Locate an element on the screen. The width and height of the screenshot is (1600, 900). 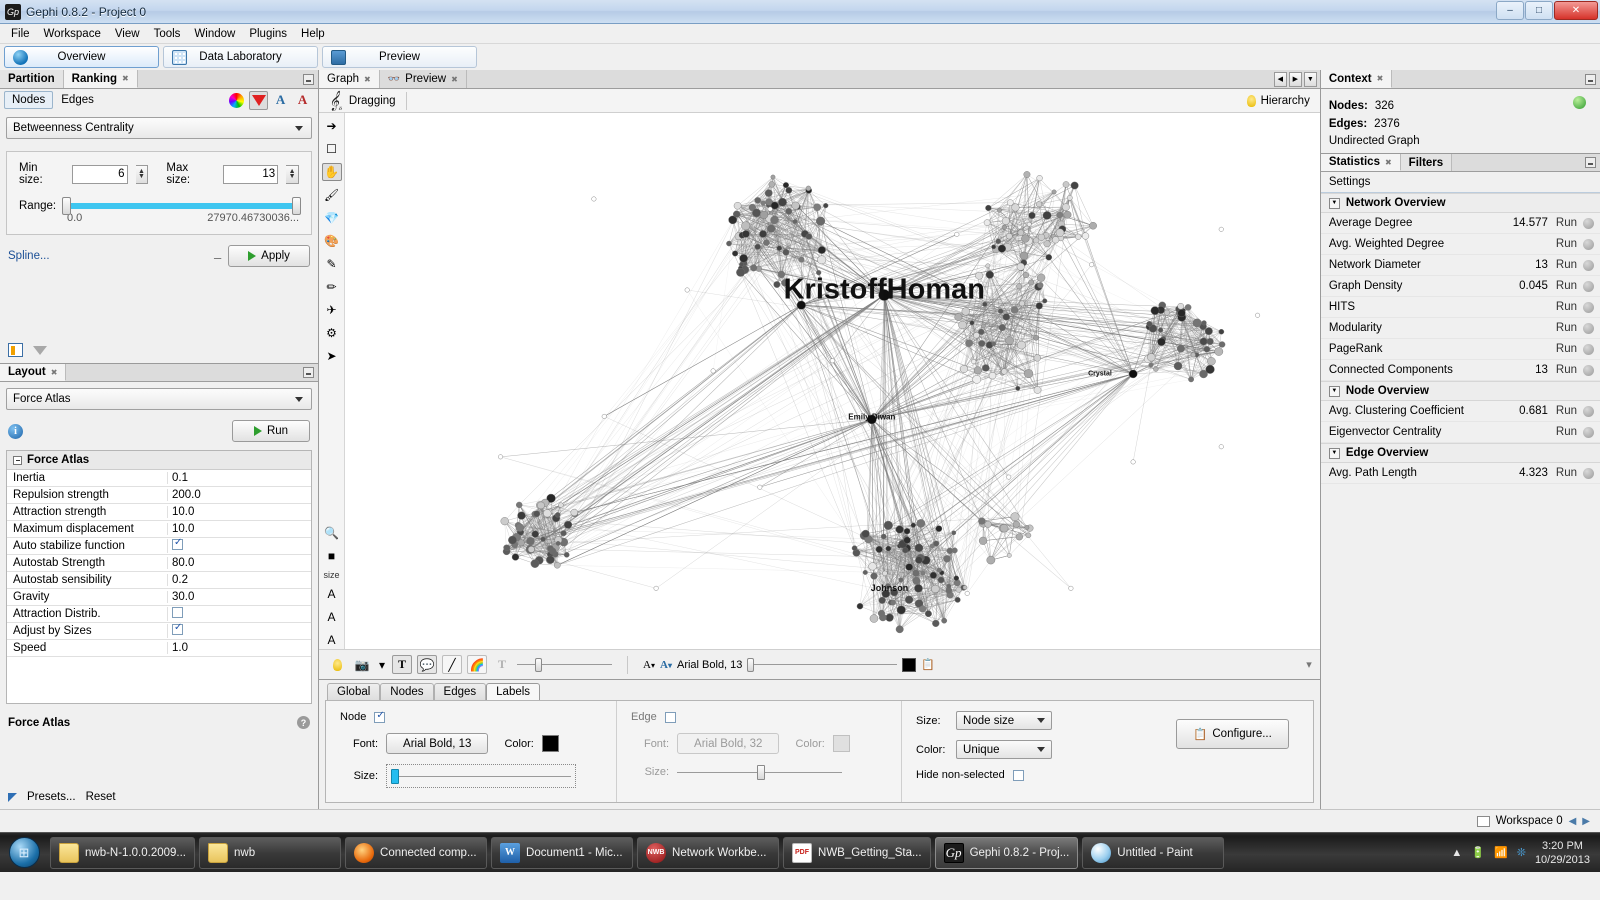
menu-plugins: Plugins is located at coordinates (268, 34).